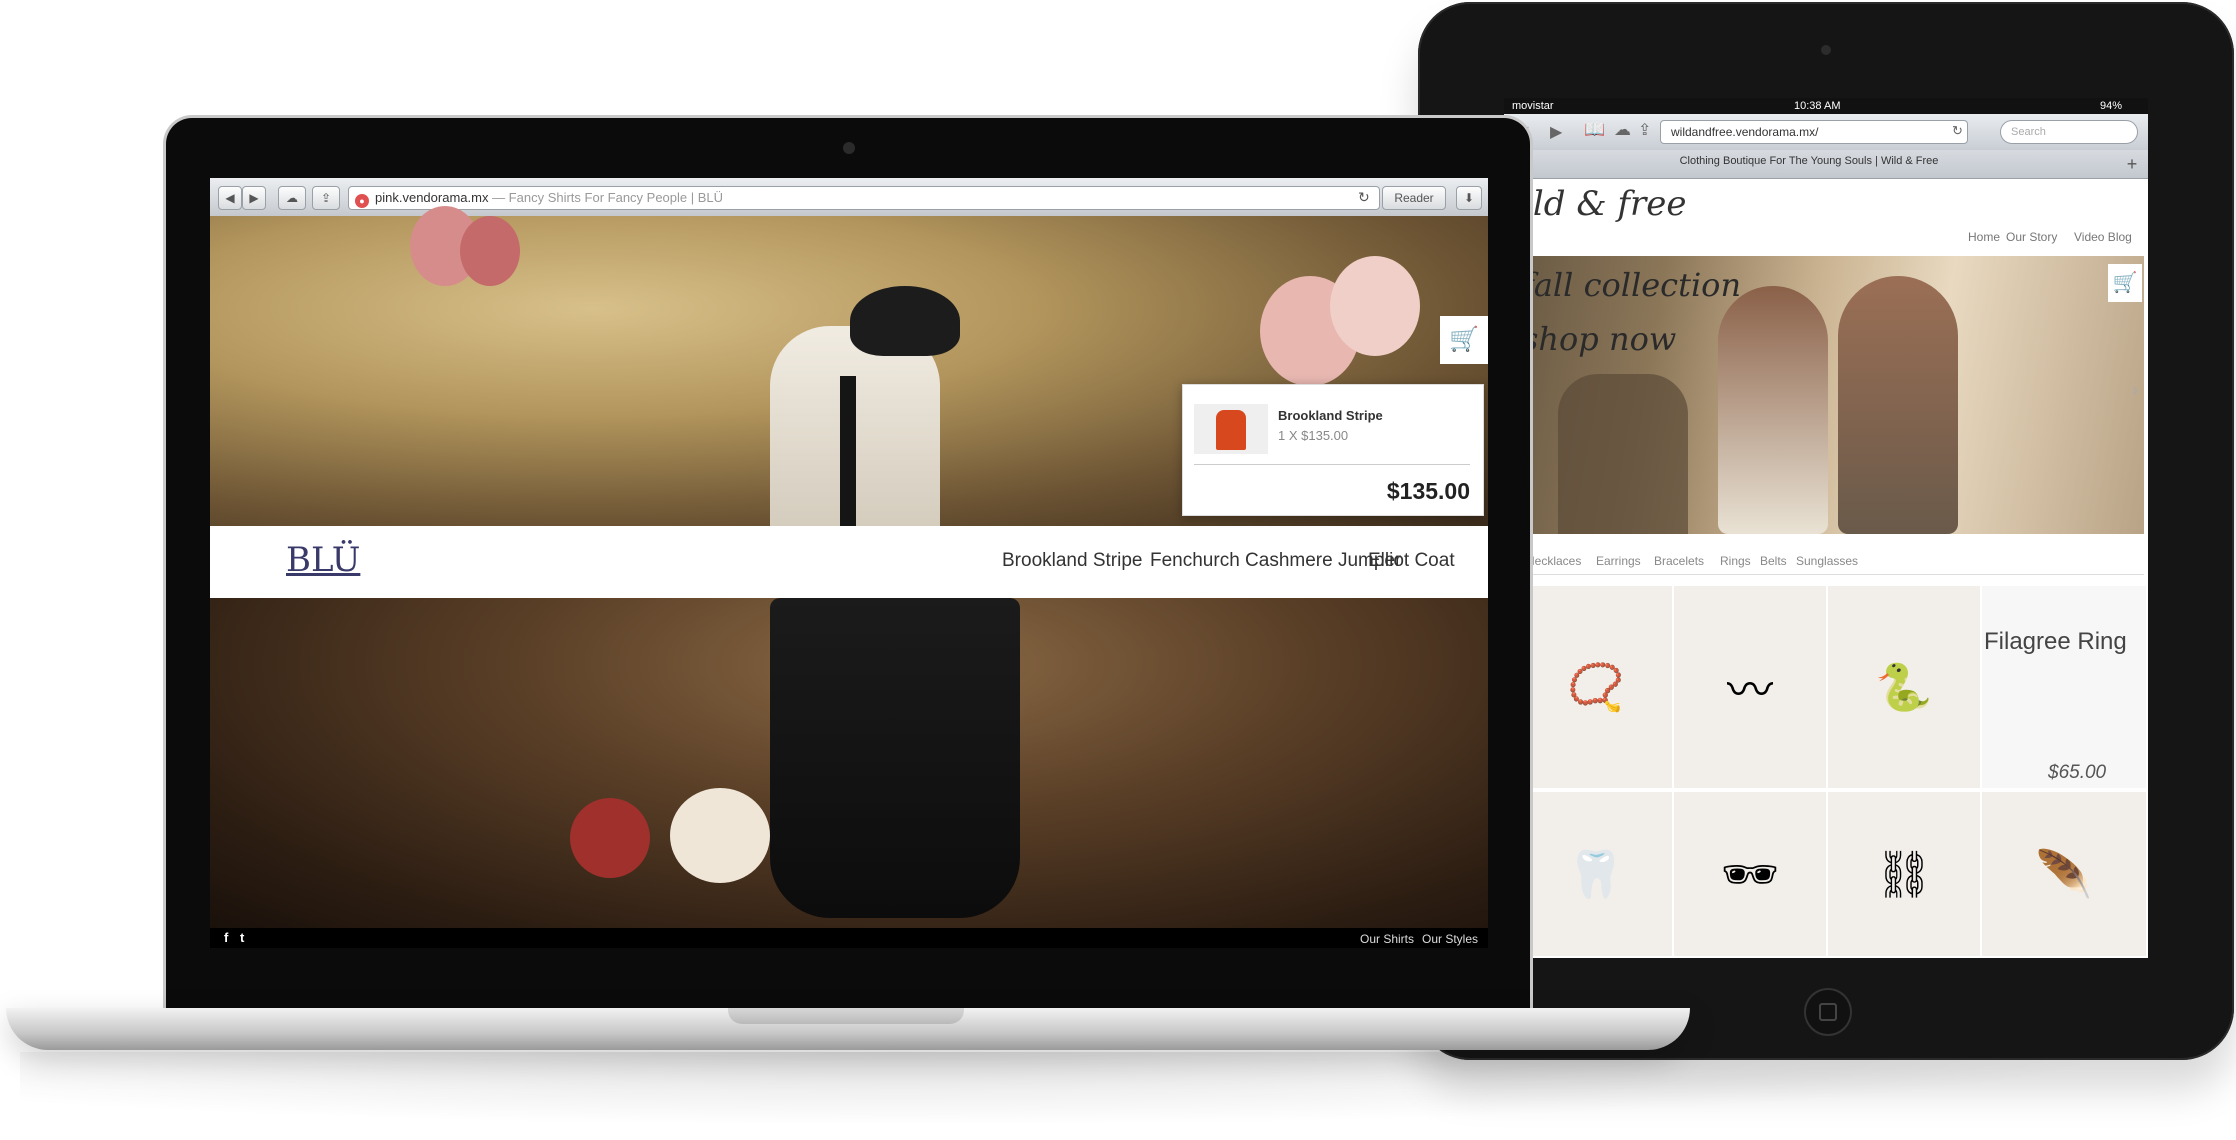  Describe the element at coordinates (1275, 561) in the screenshot. I see `nav-fenchurch-cashmere-jumper: Fenchurch Cashmere Jumper` at that location.